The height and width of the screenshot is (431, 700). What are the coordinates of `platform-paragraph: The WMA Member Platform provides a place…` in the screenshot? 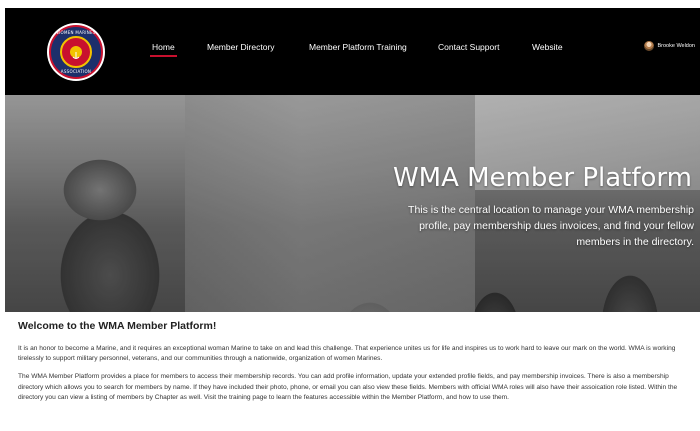 It's located at (348, 387).